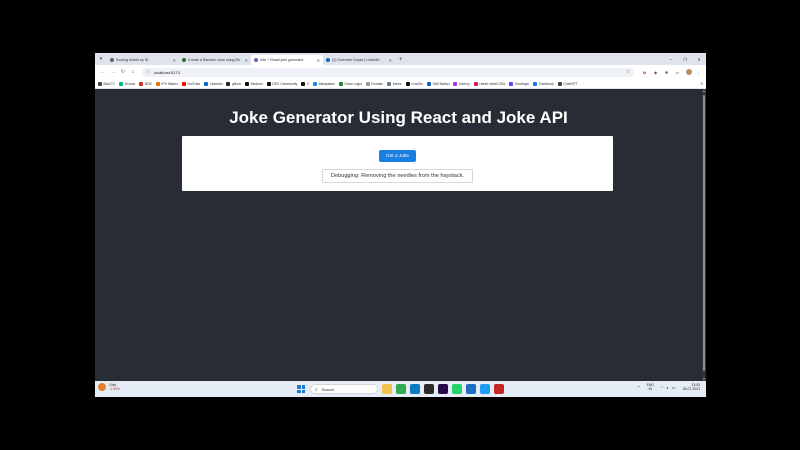 Image resolution: width=800 pixels, height=450 pixels. Describe the element at coordinates (674, 387) in the screenshot. I see `battery-icon: ▭` at that location.